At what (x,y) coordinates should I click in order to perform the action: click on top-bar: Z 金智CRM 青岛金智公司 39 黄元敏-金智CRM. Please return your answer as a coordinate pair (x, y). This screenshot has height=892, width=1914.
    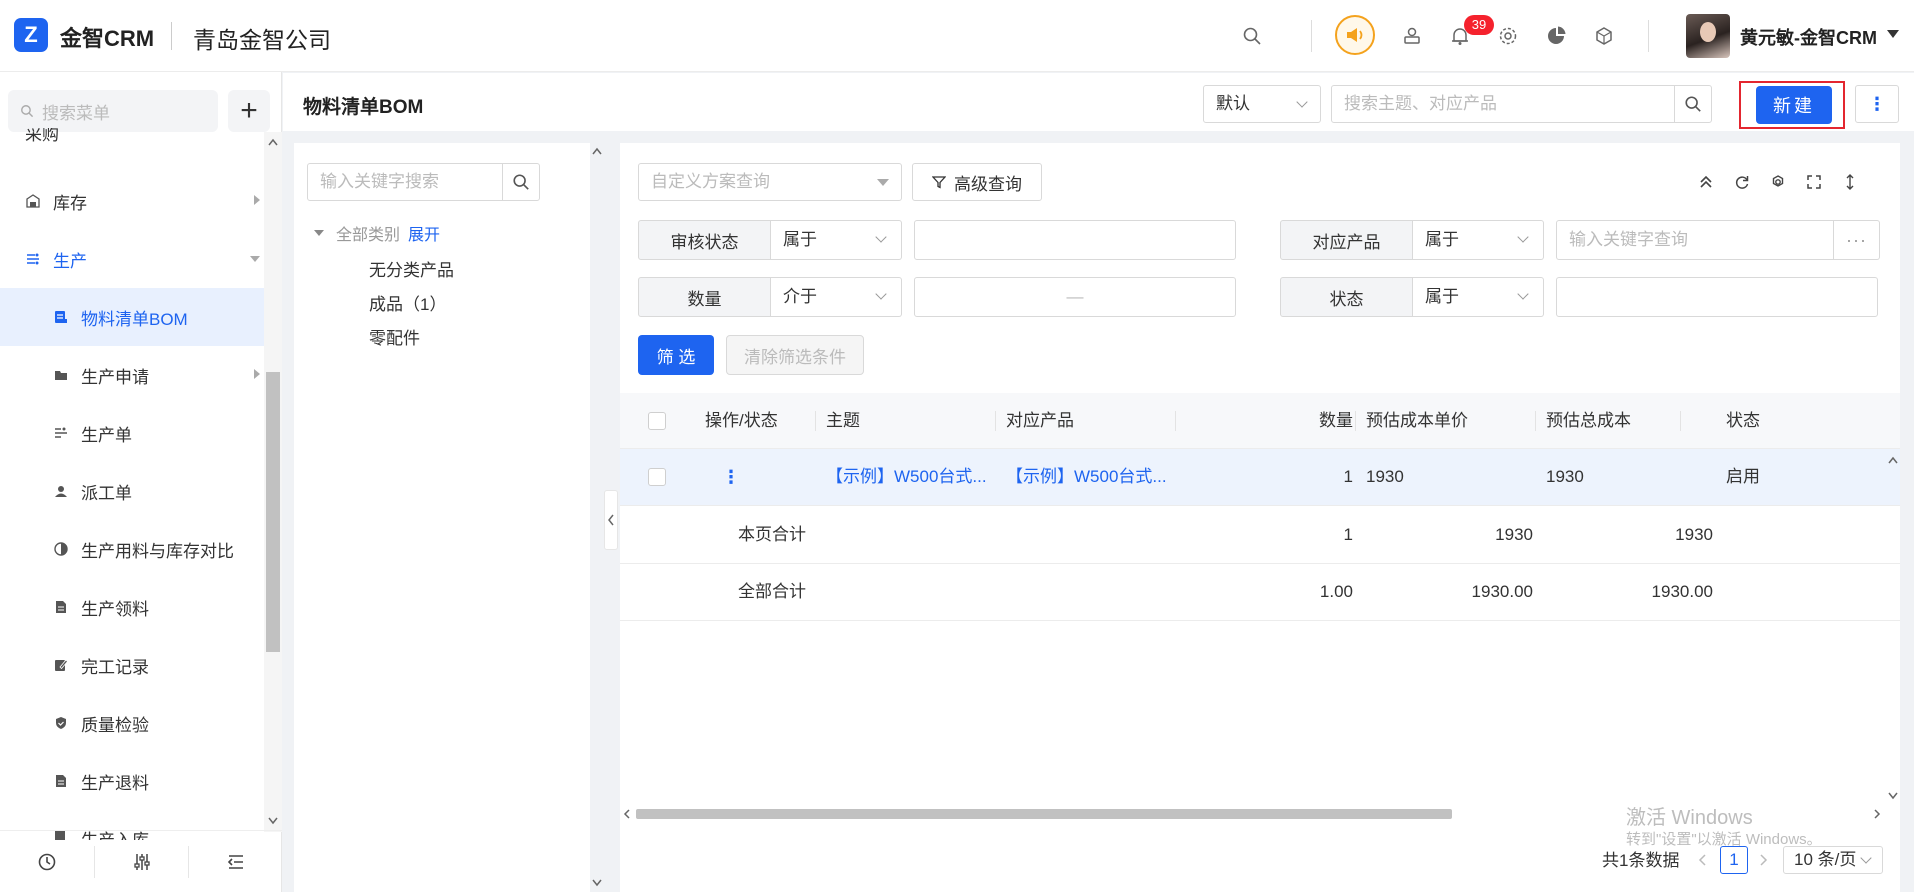
    Looking at the image, I should click on (957, 36).